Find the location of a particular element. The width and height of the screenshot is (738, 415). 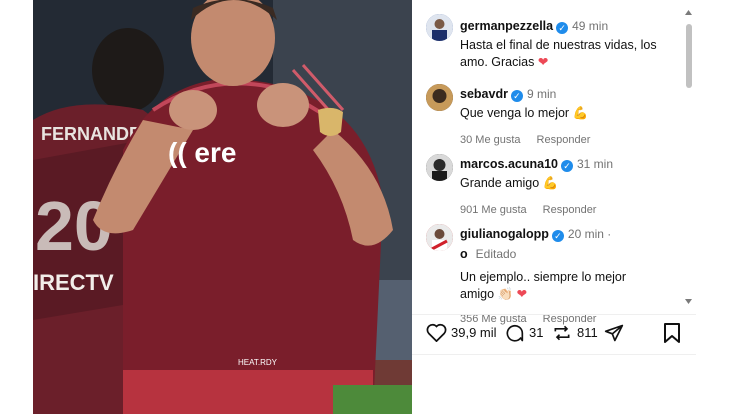

author-avatar is located at coordinates (439, 27).